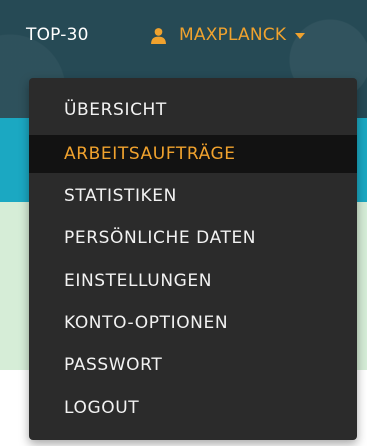 The width and height of the screenshot is (367, 446). What do you see at coordinates (300, 36) in the screenshot?
I see `caret-down-icon` at bounding box center [300, 36].